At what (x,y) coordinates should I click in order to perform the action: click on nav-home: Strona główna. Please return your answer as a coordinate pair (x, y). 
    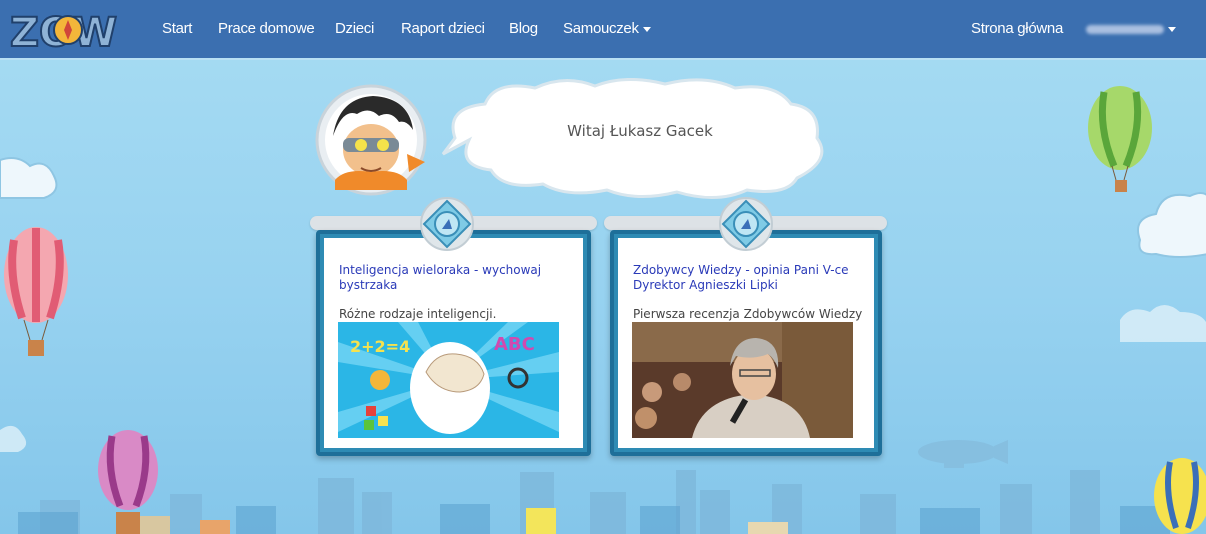
    Looking at the image, I should click on (1017, 29).